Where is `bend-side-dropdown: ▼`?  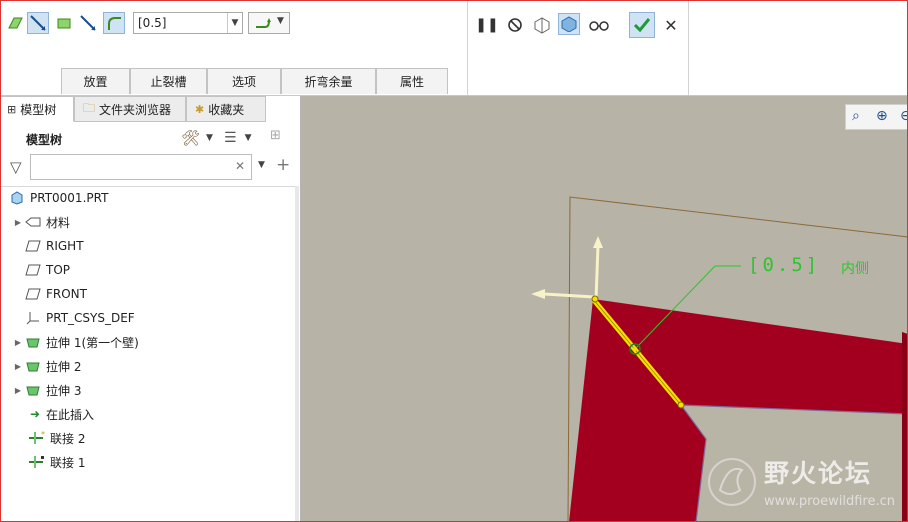
bend-side-dropdown: ▼ is located at coordinates (269, 23).